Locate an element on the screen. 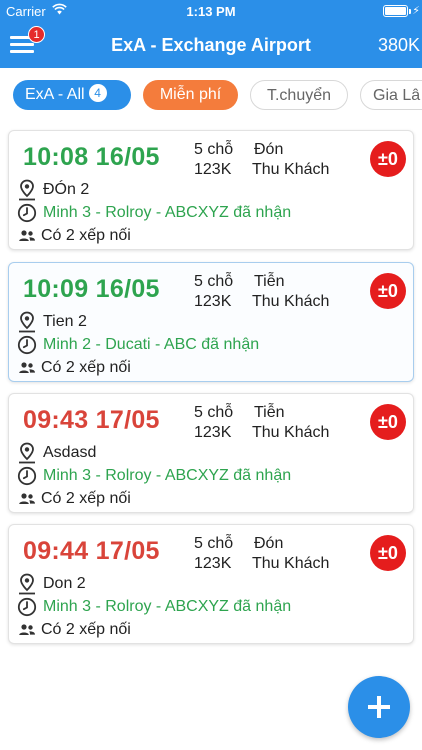 This screenshot has width=422, height=750. trip-location: Tien 2 is located at coordinates (65, 321).